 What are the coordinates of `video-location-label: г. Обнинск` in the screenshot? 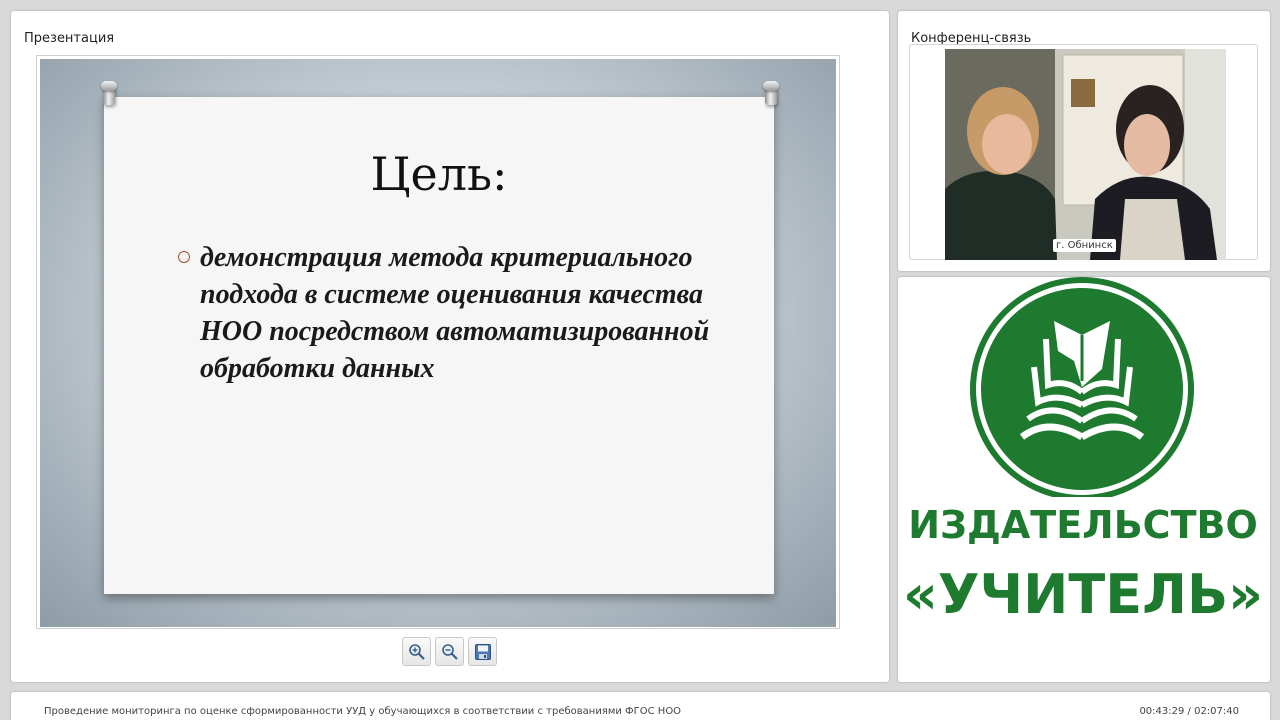 It's located at (1084, 245).